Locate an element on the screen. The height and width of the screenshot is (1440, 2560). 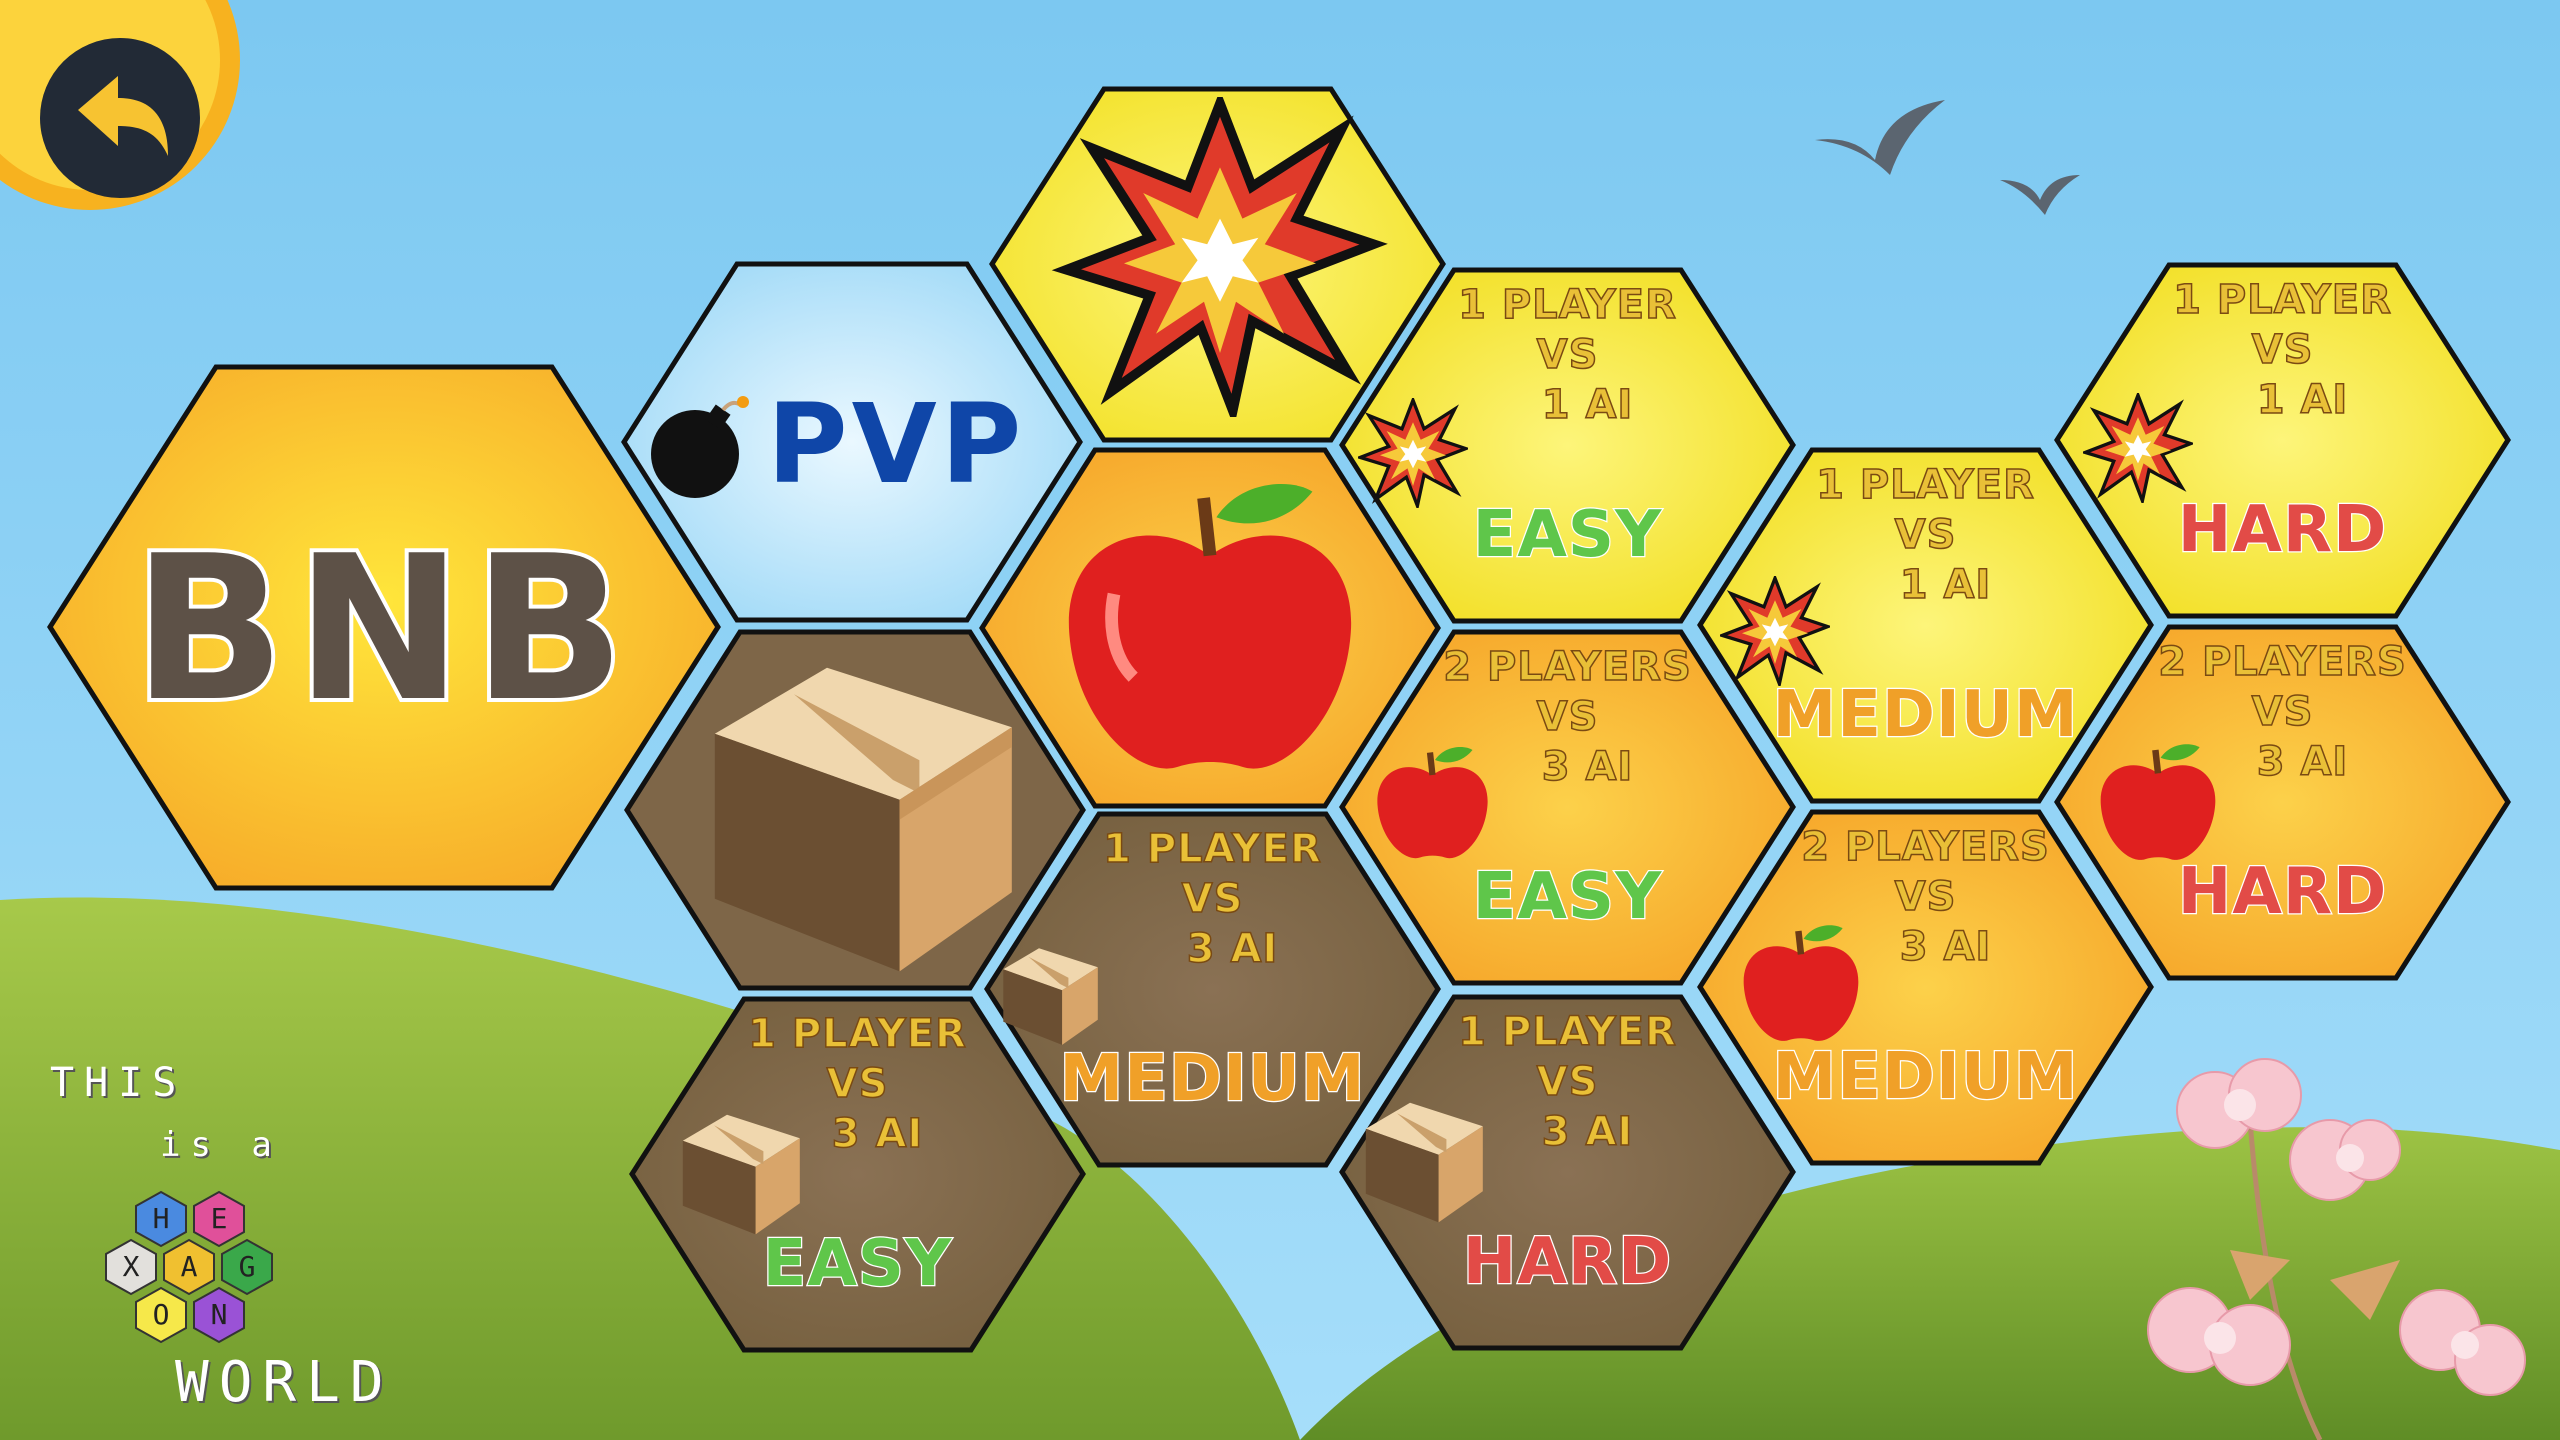
brand-hex-letter: O is located at coordinates (161, 1315).